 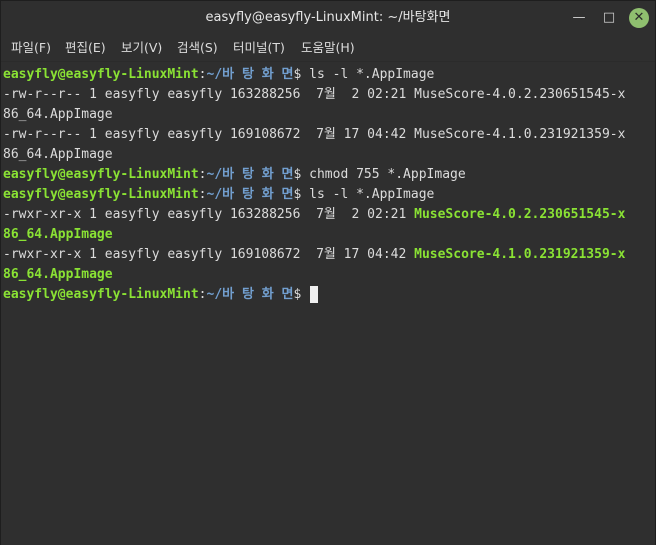 What do you see at coordinates (141, 48) in the screenshot?
I see `menu-view: 보기(V)` at bounding box center [141, 48].